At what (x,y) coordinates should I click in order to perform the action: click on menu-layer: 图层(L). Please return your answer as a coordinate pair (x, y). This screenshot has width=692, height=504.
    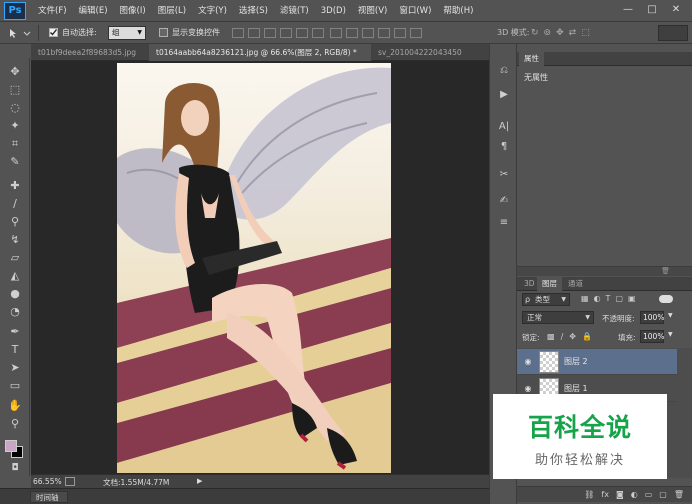
    Looking at the image, I should click on (172, 11).